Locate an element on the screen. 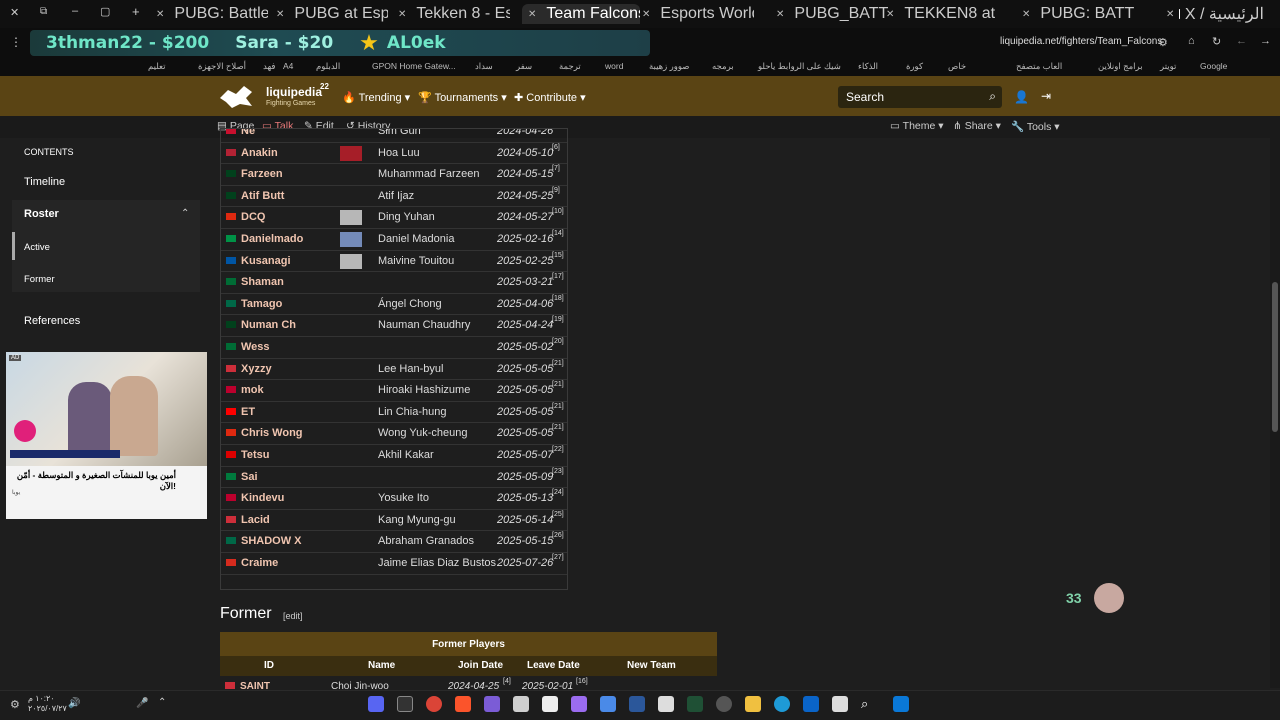 Image resolution: width=1280 pixels, height=720 pixels. browser-tab: ✕ Esports World Cup 20 is located at coordinates (695, 14).